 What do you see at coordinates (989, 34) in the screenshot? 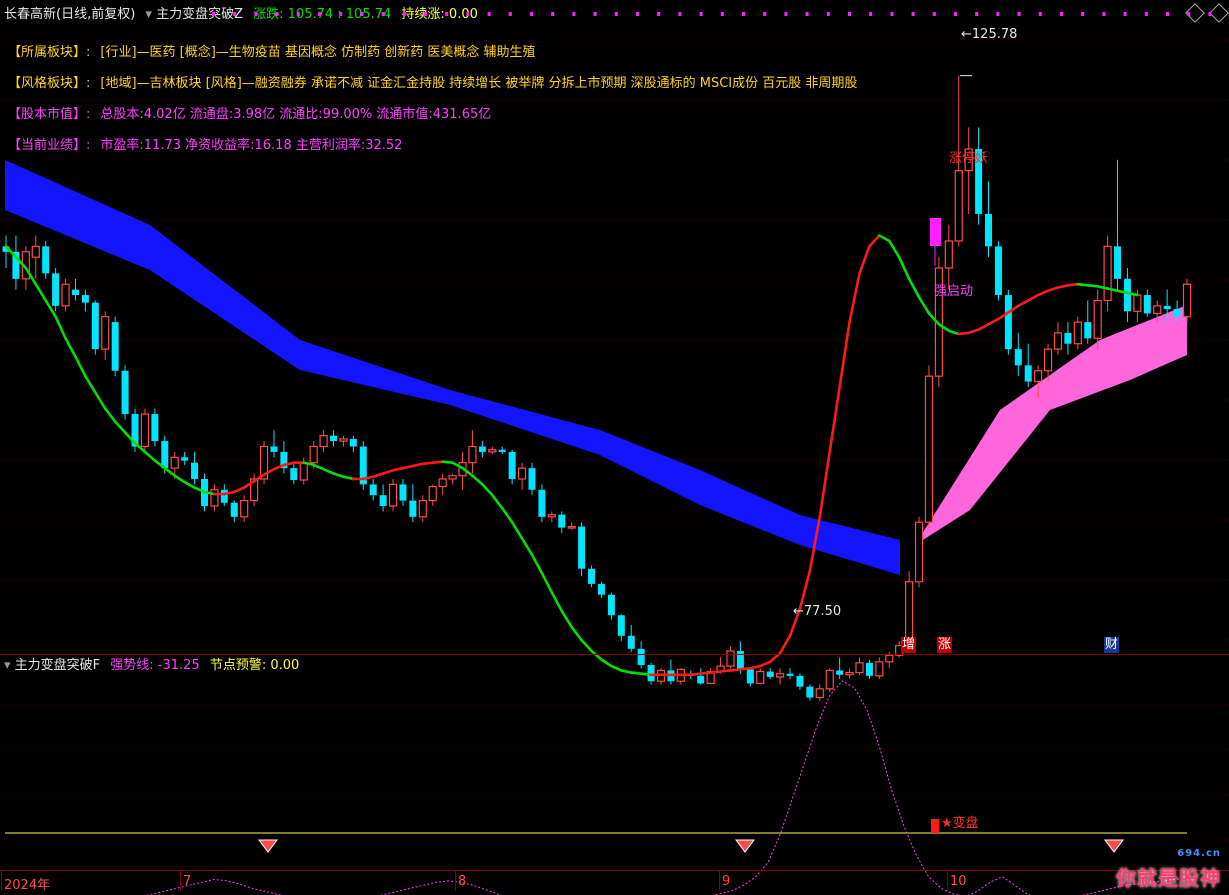
I see `high-price-label: ←125.78` at bounding box center [989, 34].